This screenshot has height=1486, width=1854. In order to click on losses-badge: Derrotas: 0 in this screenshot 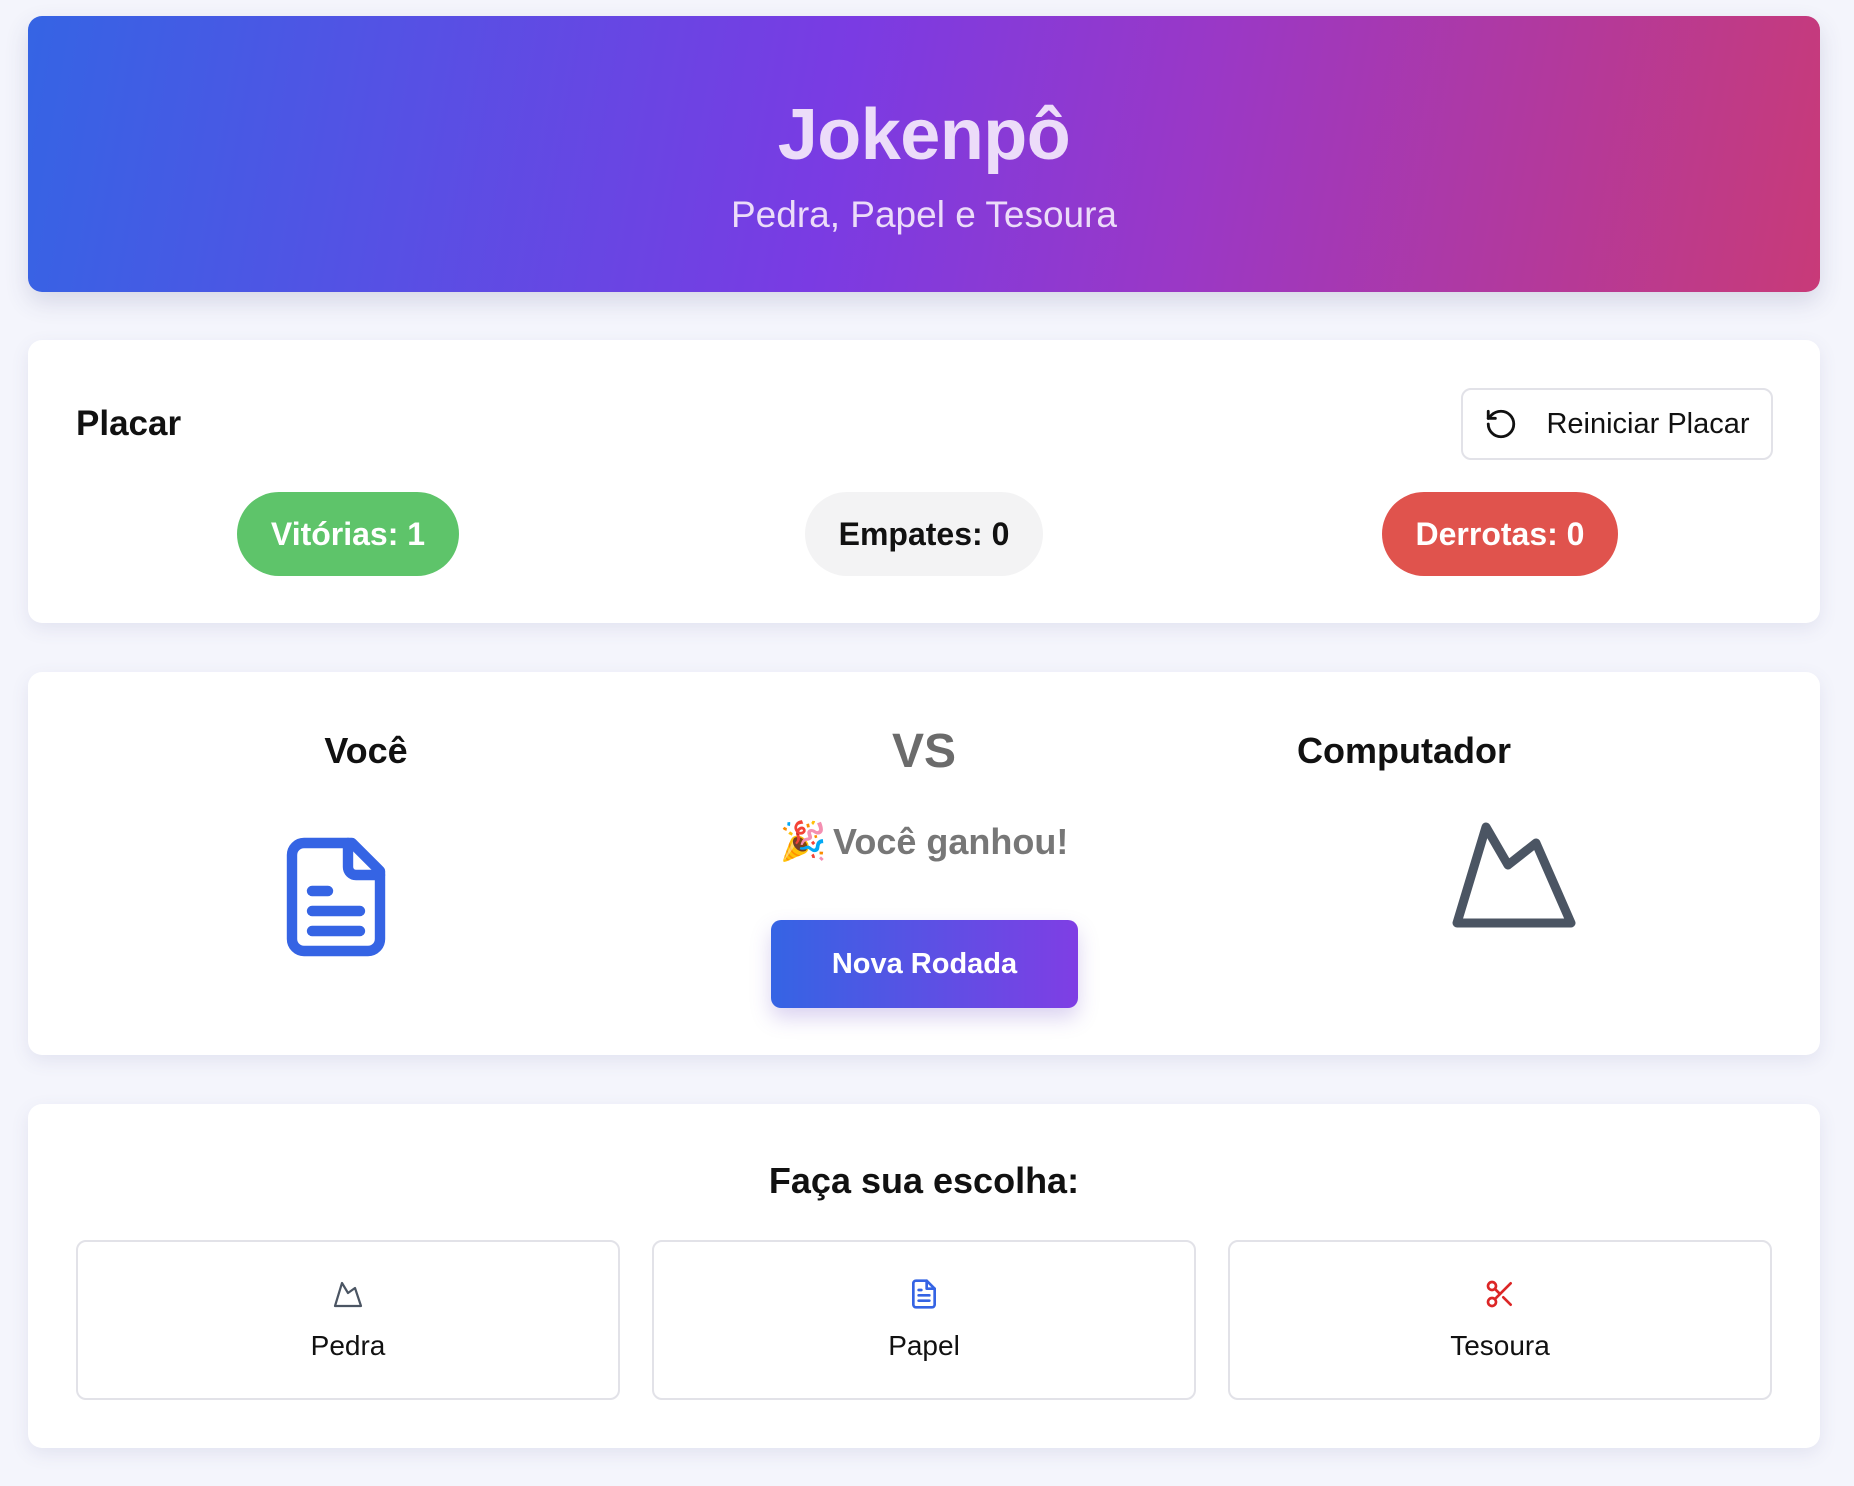, I will do `click(1500, 534)`.